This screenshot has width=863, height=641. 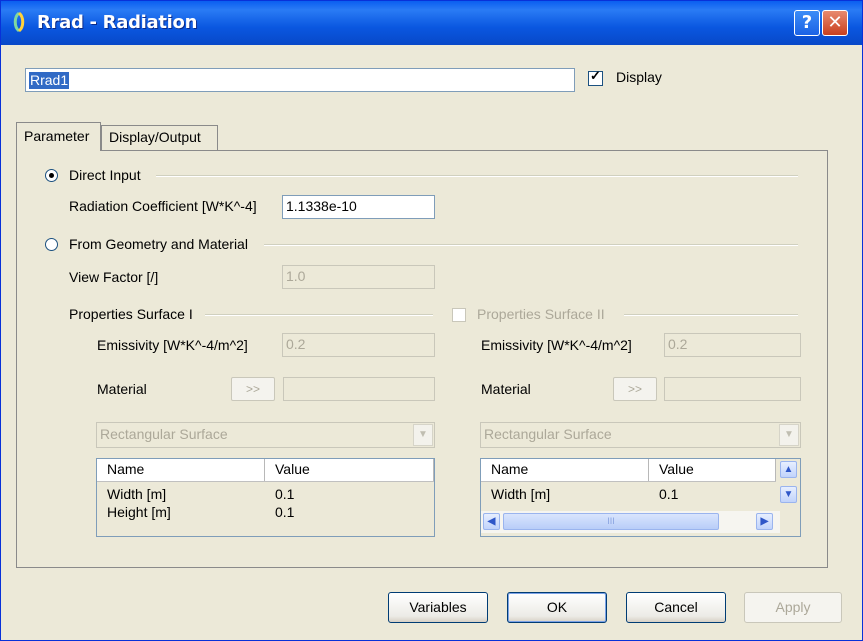 I want to click on scroll-down-button: ▼, so click(x=788, y=494).